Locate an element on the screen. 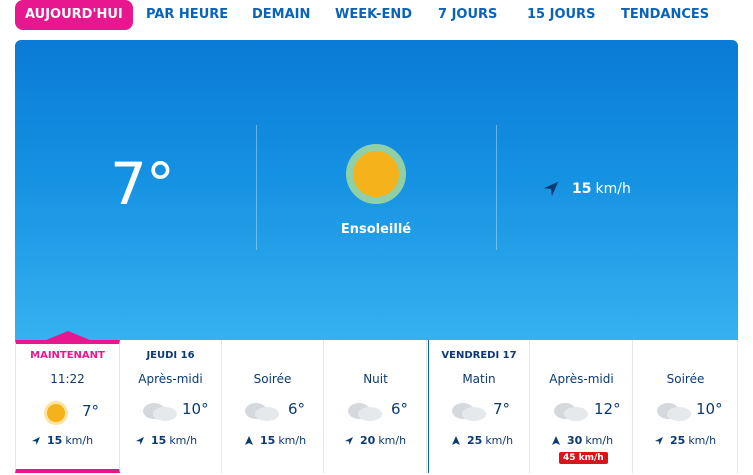 This screenshot has width=753, height=475. selected-pointer is located at coordinates (68, 335).